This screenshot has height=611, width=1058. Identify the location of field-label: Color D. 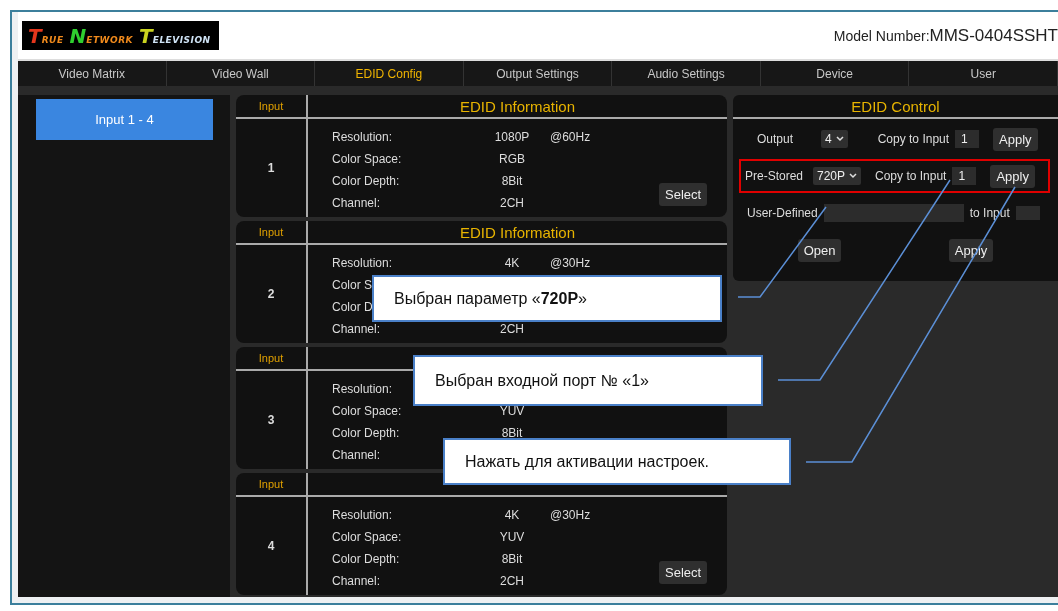
(352, 307).